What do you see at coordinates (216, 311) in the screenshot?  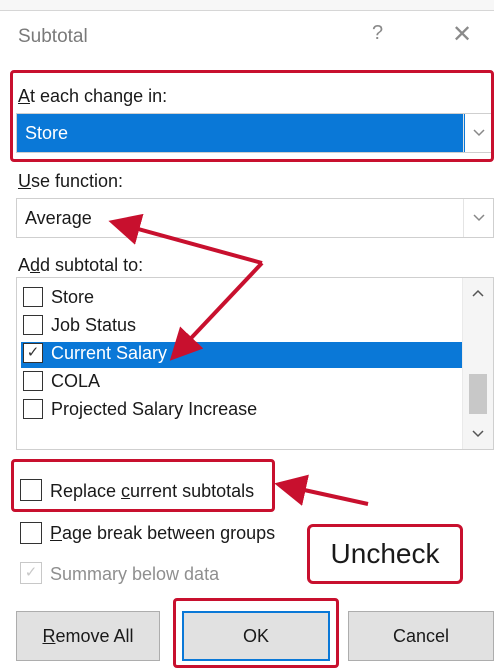 I see `arrow-to-current-salary` at bounding box center [216, 311].